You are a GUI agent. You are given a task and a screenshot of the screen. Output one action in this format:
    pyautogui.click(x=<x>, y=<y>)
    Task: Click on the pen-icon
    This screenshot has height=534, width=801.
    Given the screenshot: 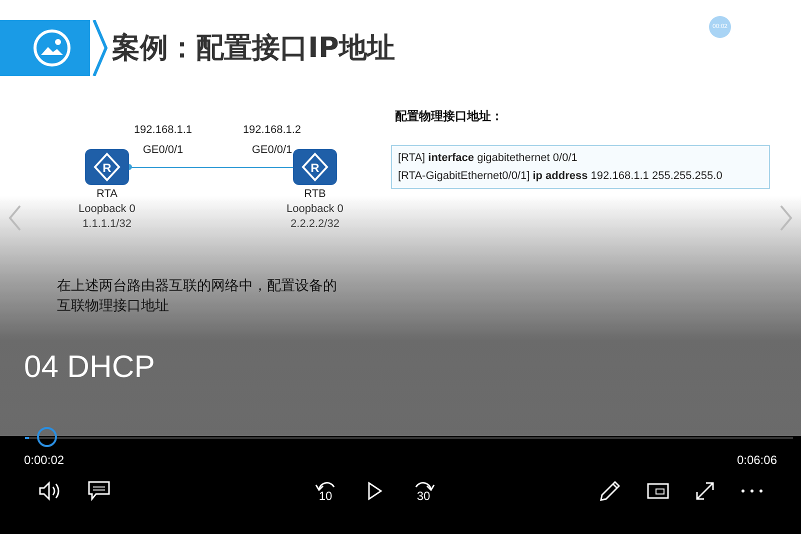 What is the action you would take?
    pyautogui.click(x=610, y=491)
    